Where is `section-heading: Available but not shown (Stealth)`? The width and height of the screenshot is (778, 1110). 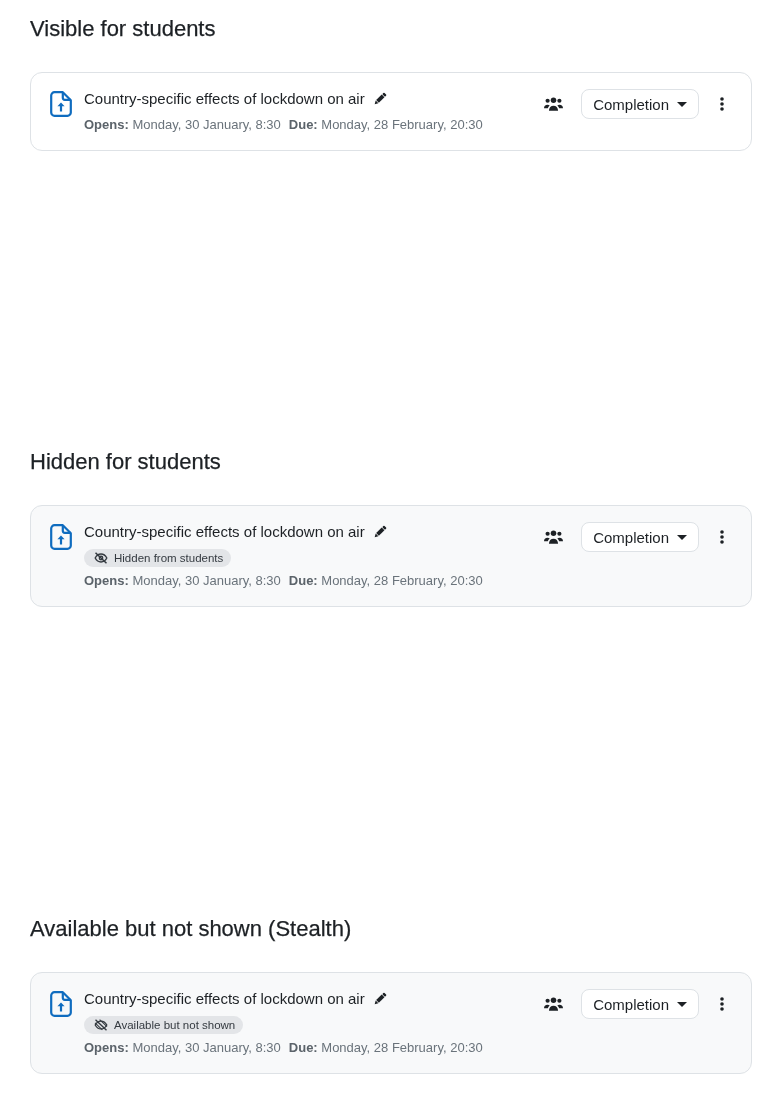
section-heading: Available but not shown (Stealth) is located at coordinates (191, 929).